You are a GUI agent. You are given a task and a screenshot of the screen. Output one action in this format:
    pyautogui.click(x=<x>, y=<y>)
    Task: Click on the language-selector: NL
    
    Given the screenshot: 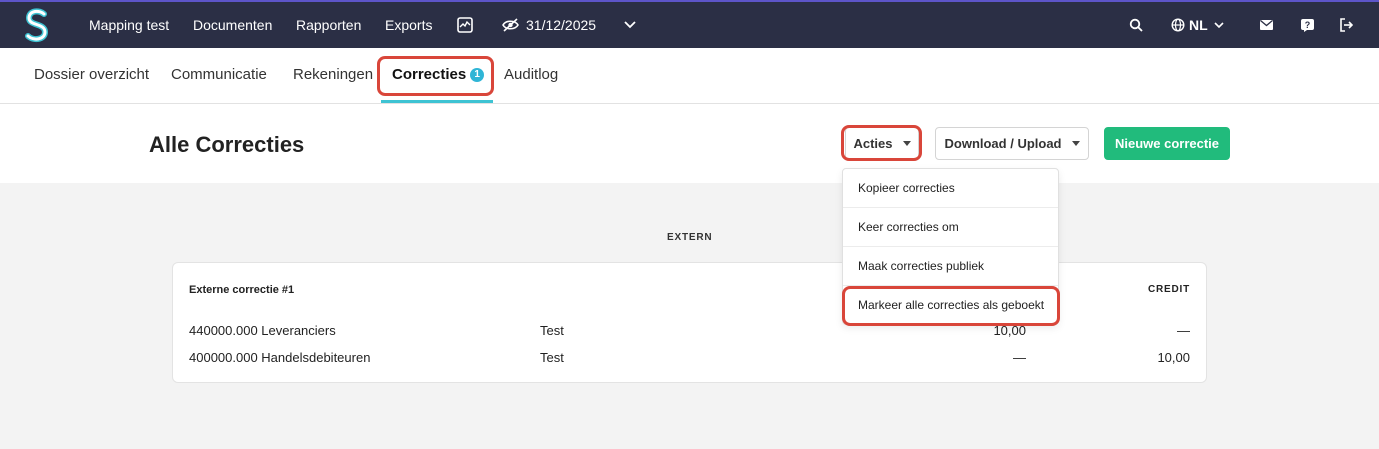 What is the action you would take?
    pyautogui.click(x=1197, y=25)
    